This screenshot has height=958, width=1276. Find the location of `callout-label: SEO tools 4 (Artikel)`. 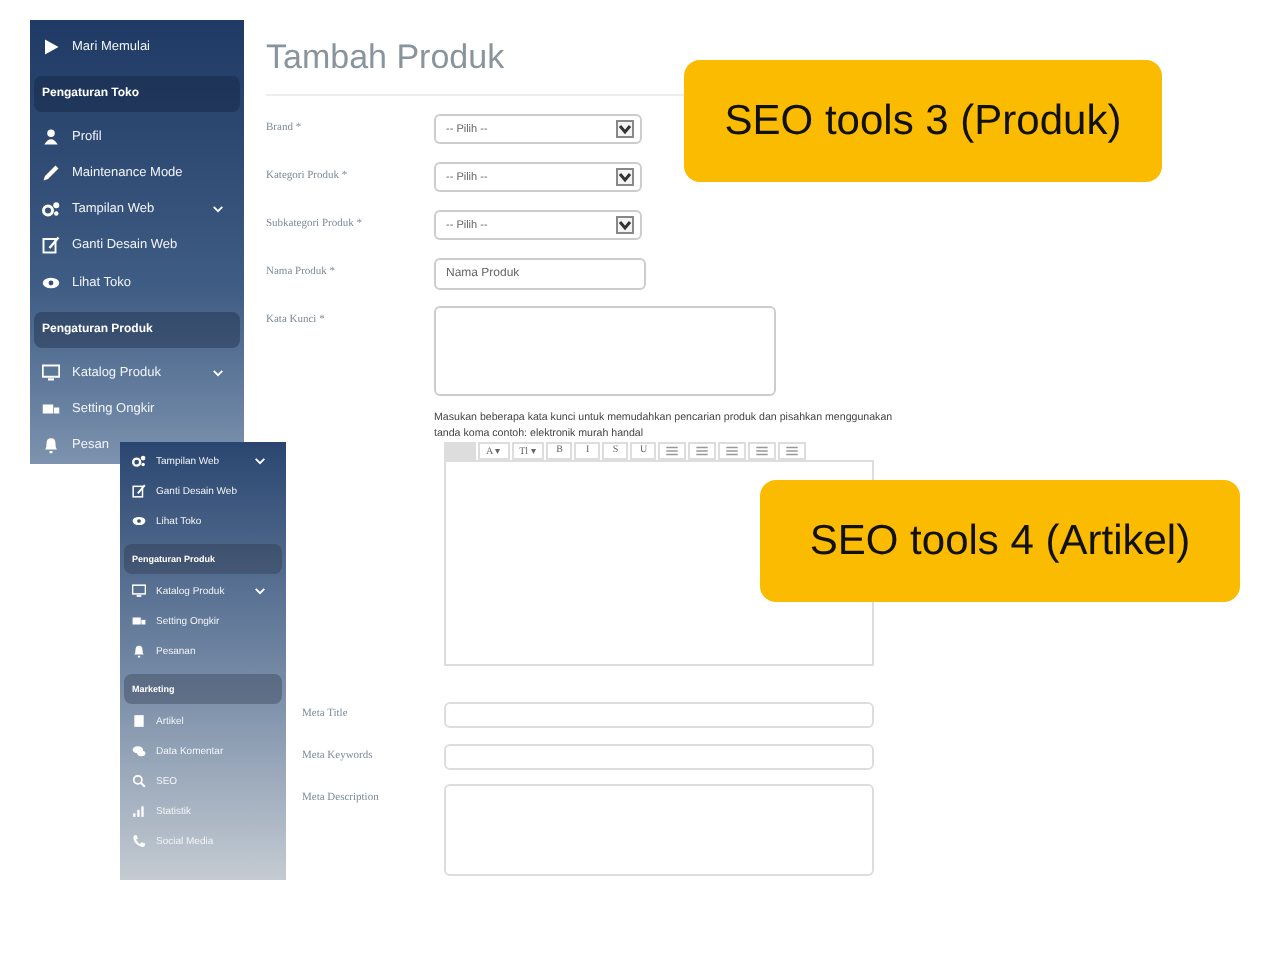

callout-label: SEO tools 4 (Artikel) is located at coordinates (1000, 541).